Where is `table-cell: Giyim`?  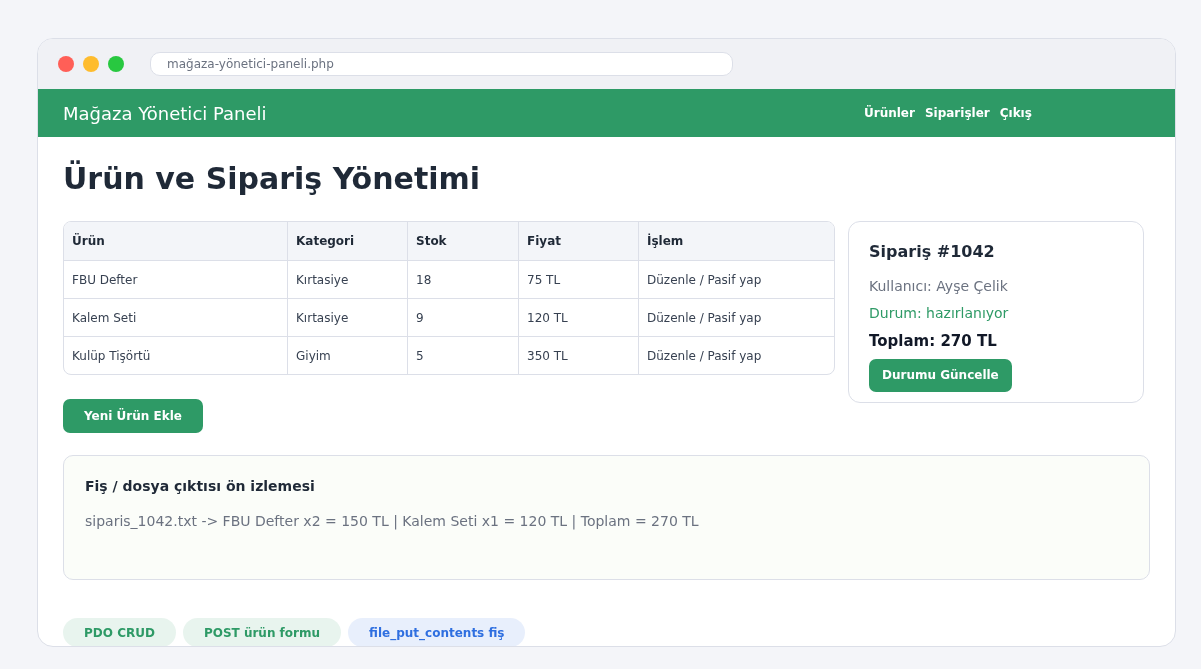
table-cell: Giyim is located at coordinates (347, 355).